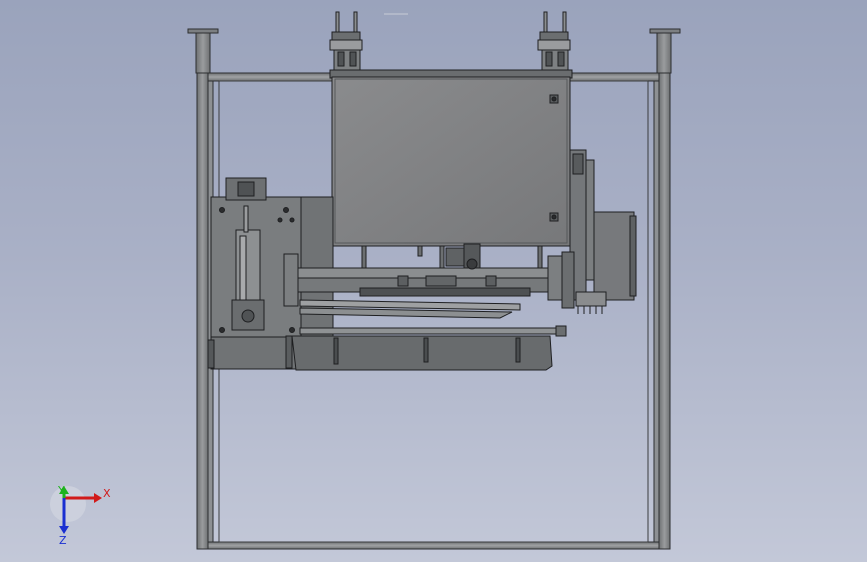 This screenshot has height=562, width=867. What do you see at coordinates (64, 530) in the screenshot?
I see `z-axis-arrowhead` at bounding box center [64, 530].